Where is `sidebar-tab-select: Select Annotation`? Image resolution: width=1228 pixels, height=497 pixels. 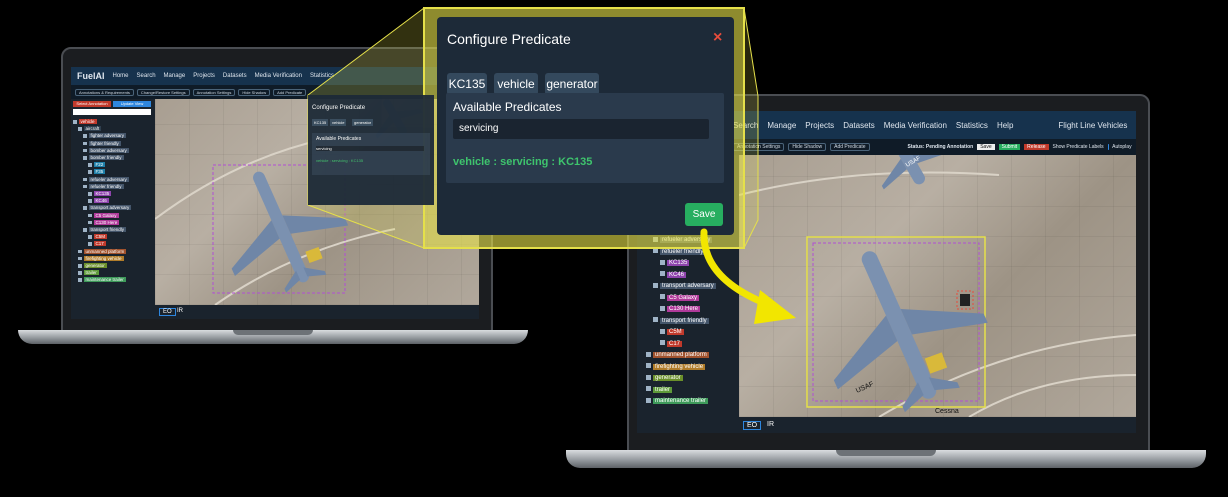 sidebar-tab-select: Select Annotation is located at coordinates (92, 104).